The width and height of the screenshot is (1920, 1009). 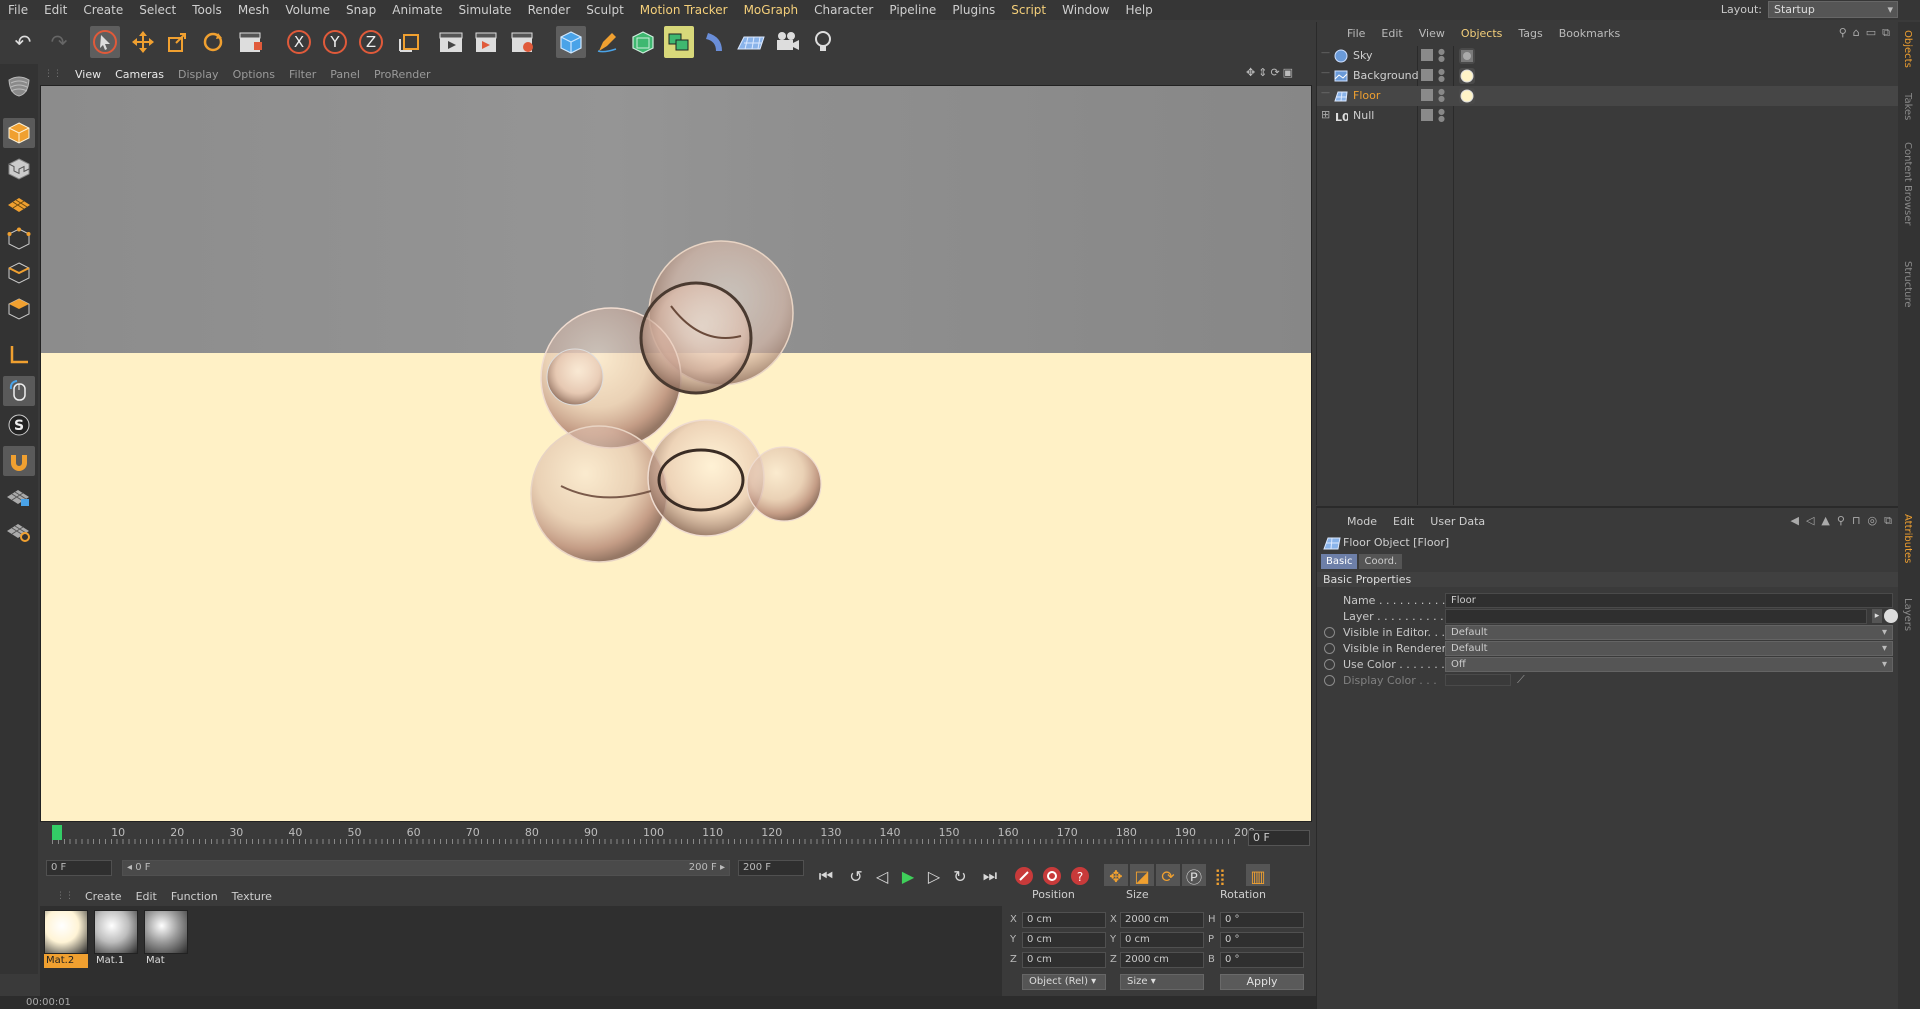 I want to click on material-menu-texture: Texture, so click(x=252, y=896).